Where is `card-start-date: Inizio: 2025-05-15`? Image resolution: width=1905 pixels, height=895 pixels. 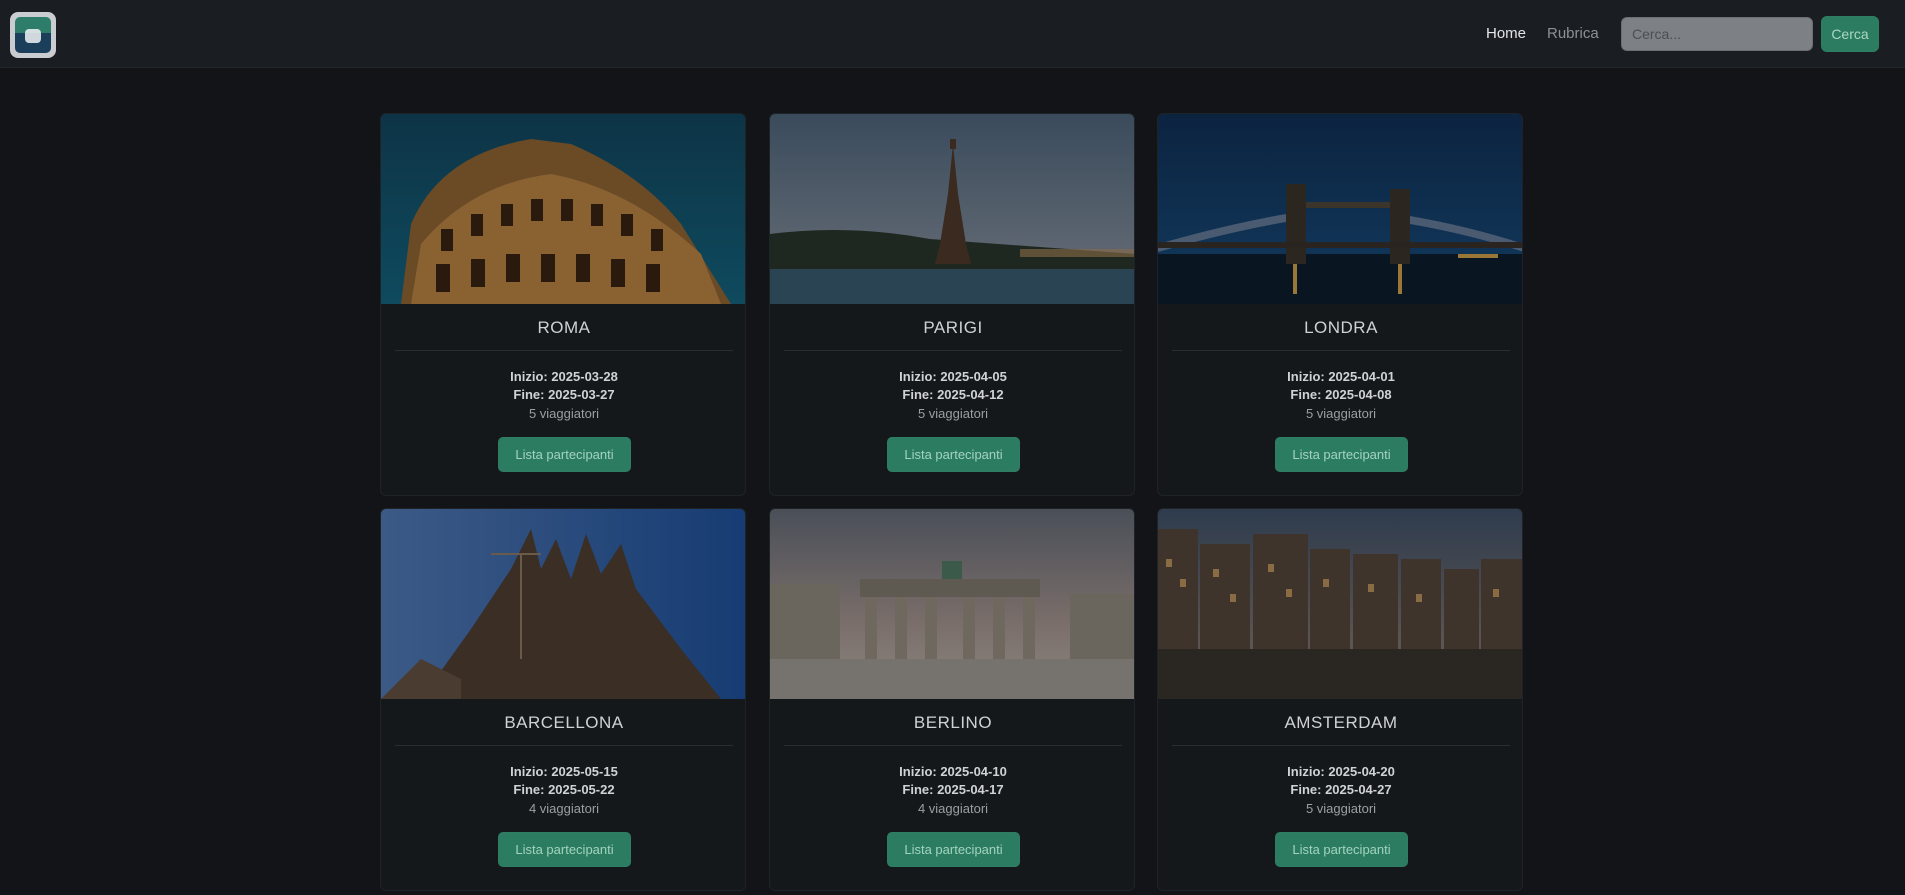 card-start-date: Inizio: 2025-05-15 is located at coordinates (564, 771).